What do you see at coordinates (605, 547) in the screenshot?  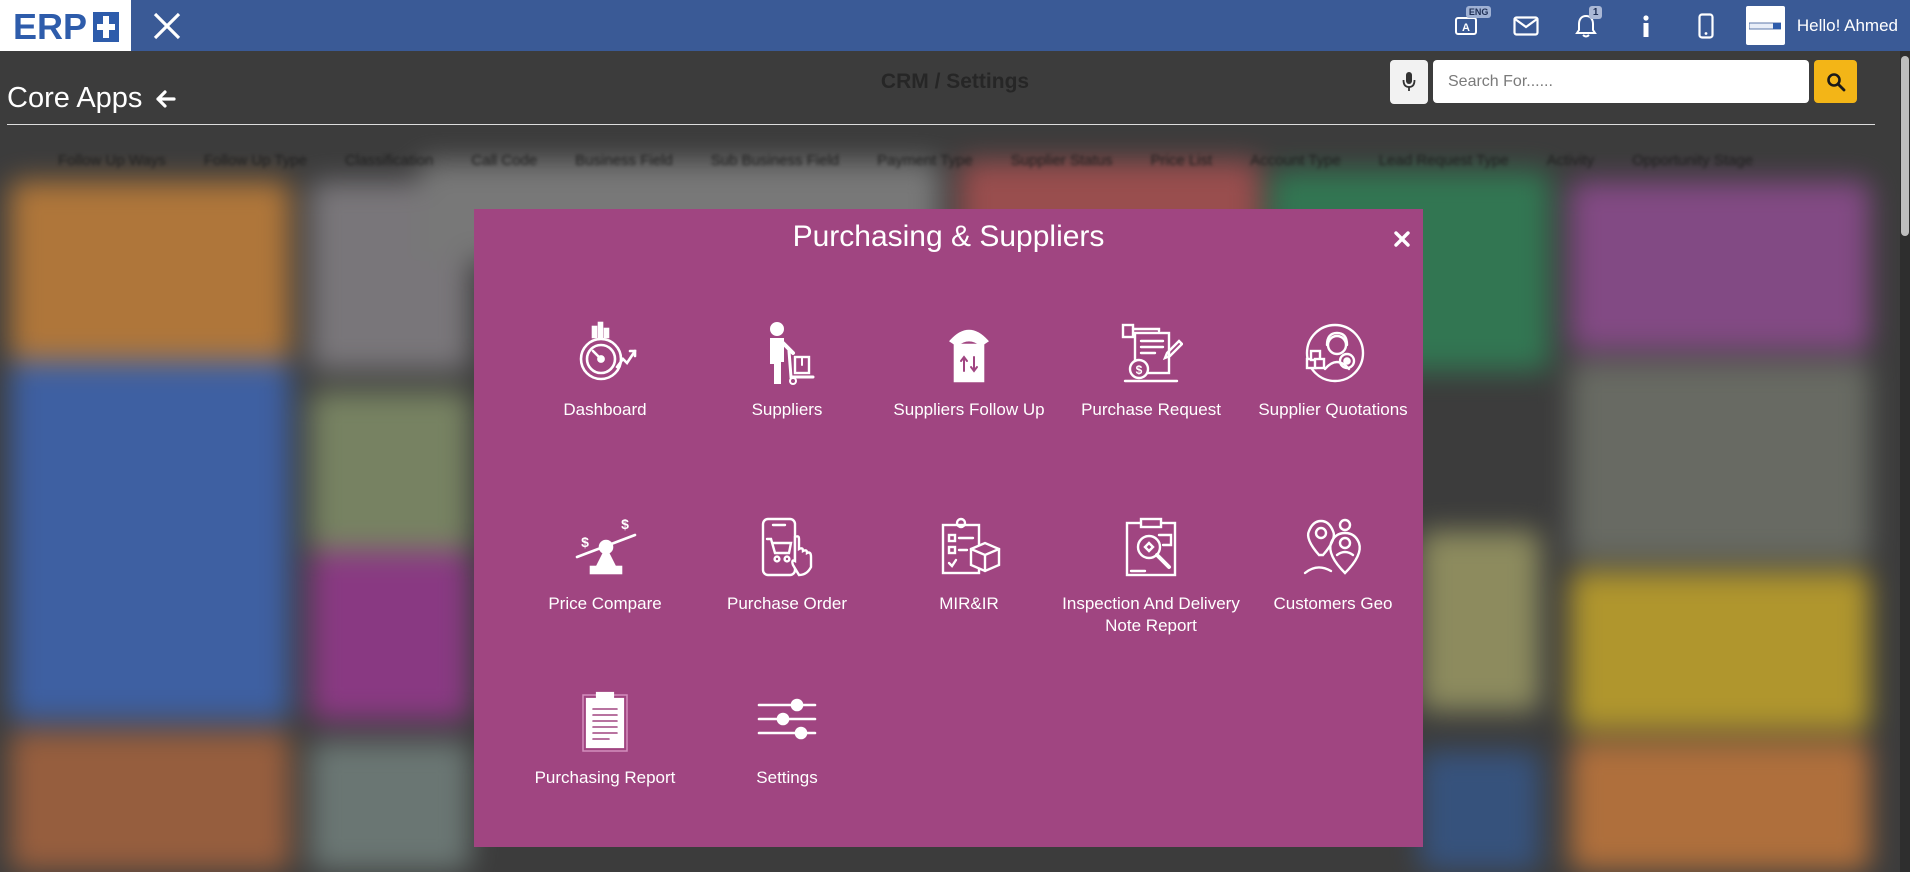 I see `price-scale-icon: $ $` at bounding box center [605, 547].